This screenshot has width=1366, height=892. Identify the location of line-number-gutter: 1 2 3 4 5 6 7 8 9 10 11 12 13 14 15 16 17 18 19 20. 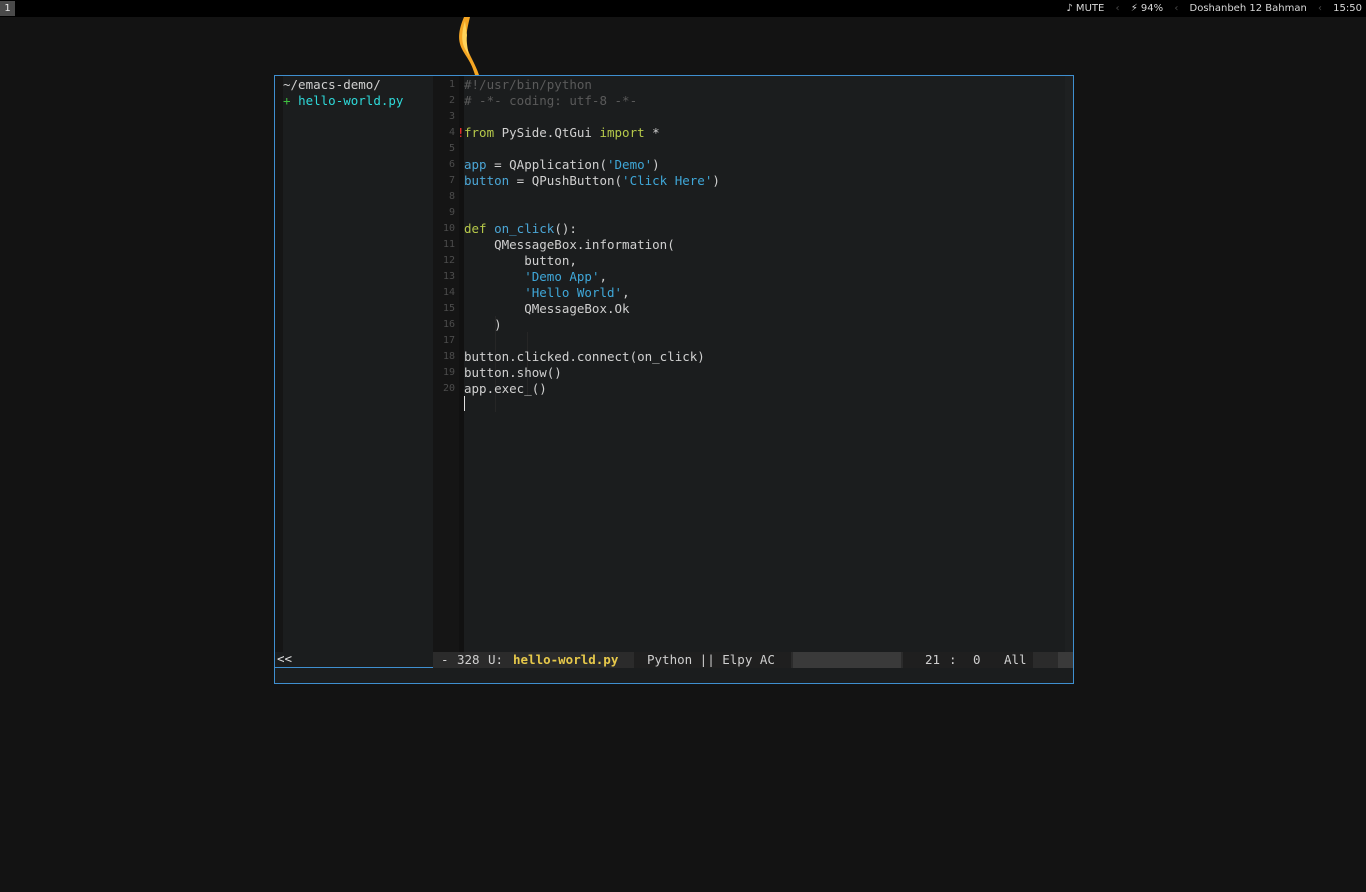
(446, 364).